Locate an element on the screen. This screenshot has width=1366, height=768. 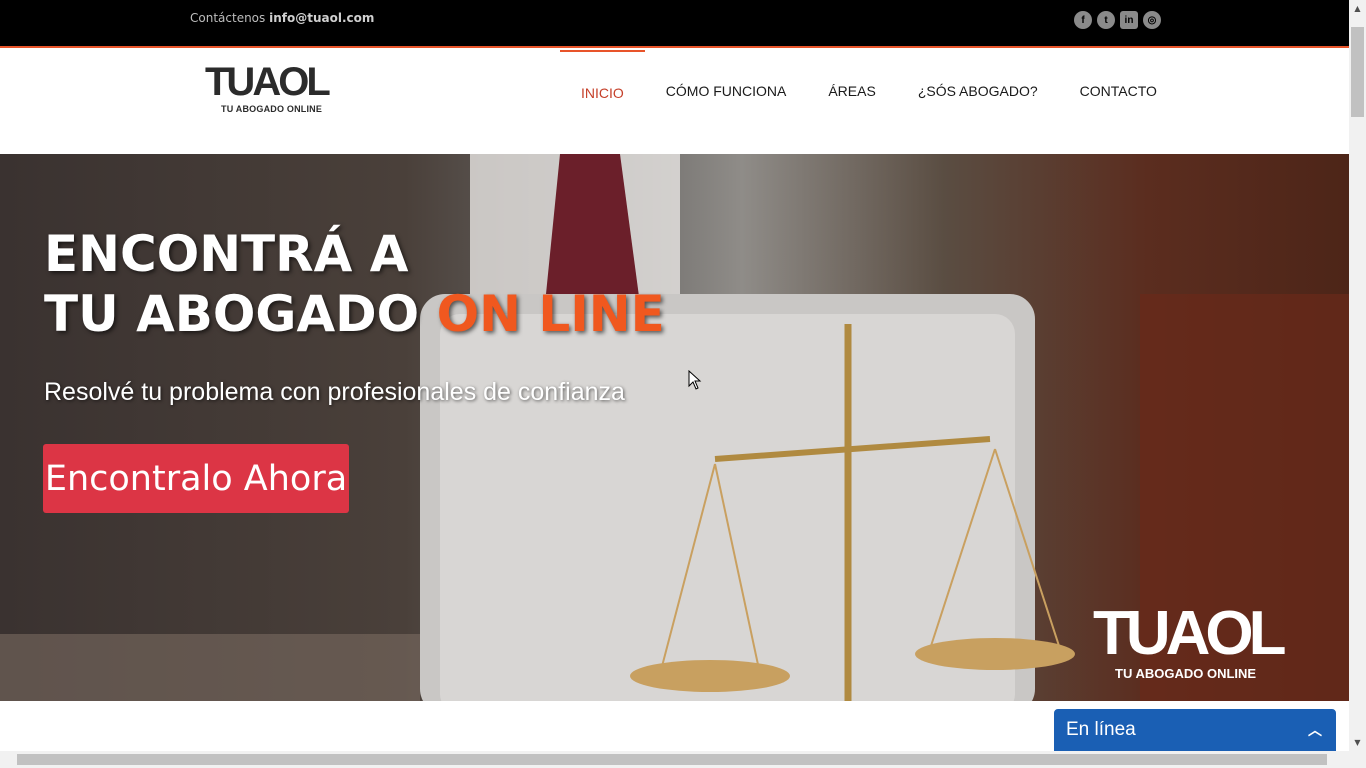
site-logo: TUAOL TU ABOGADO ONLINE is located at coordinates (275, 89).